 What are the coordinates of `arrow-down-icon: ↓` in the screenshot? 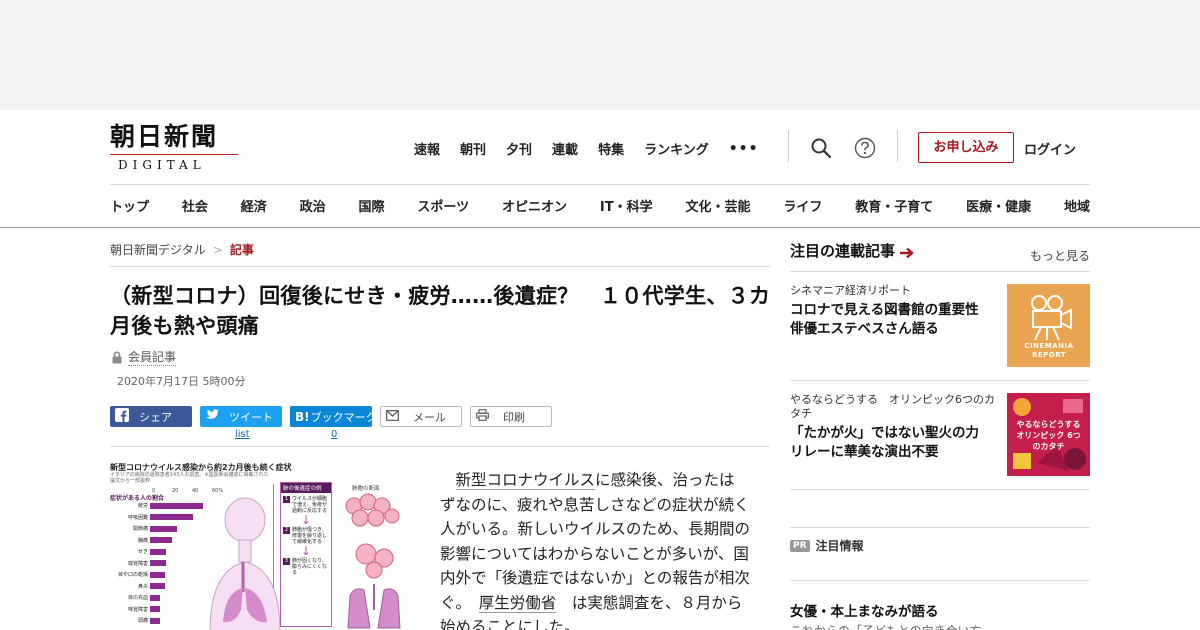 It's located at (306, 520).